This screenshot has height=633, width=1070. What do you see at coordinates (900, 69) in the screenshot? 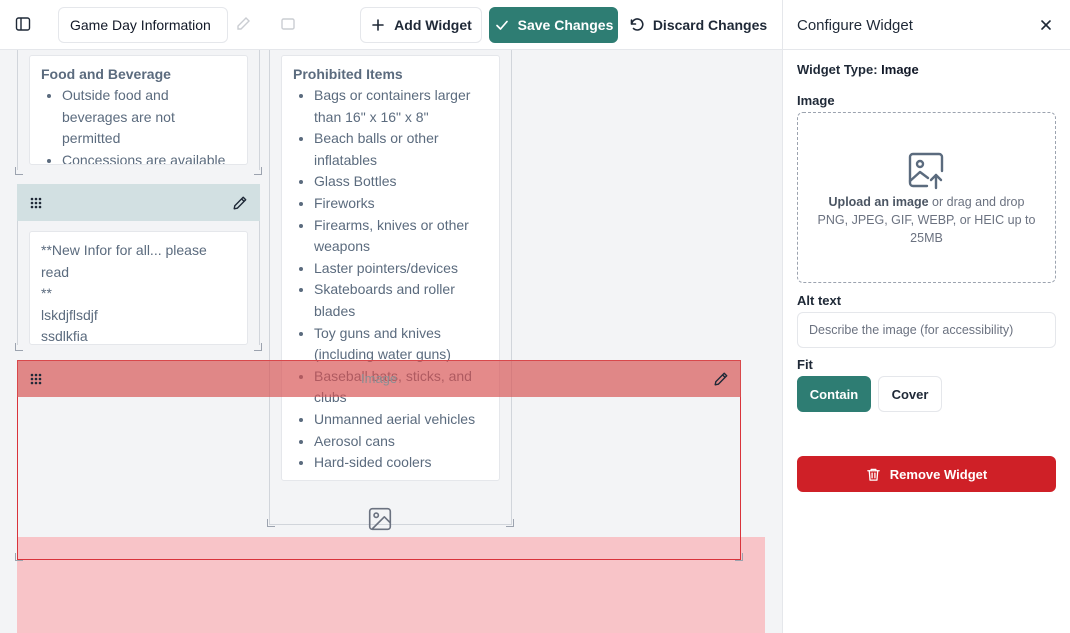
I see `widget-type-value: Image` at bounding box center [900, 69].